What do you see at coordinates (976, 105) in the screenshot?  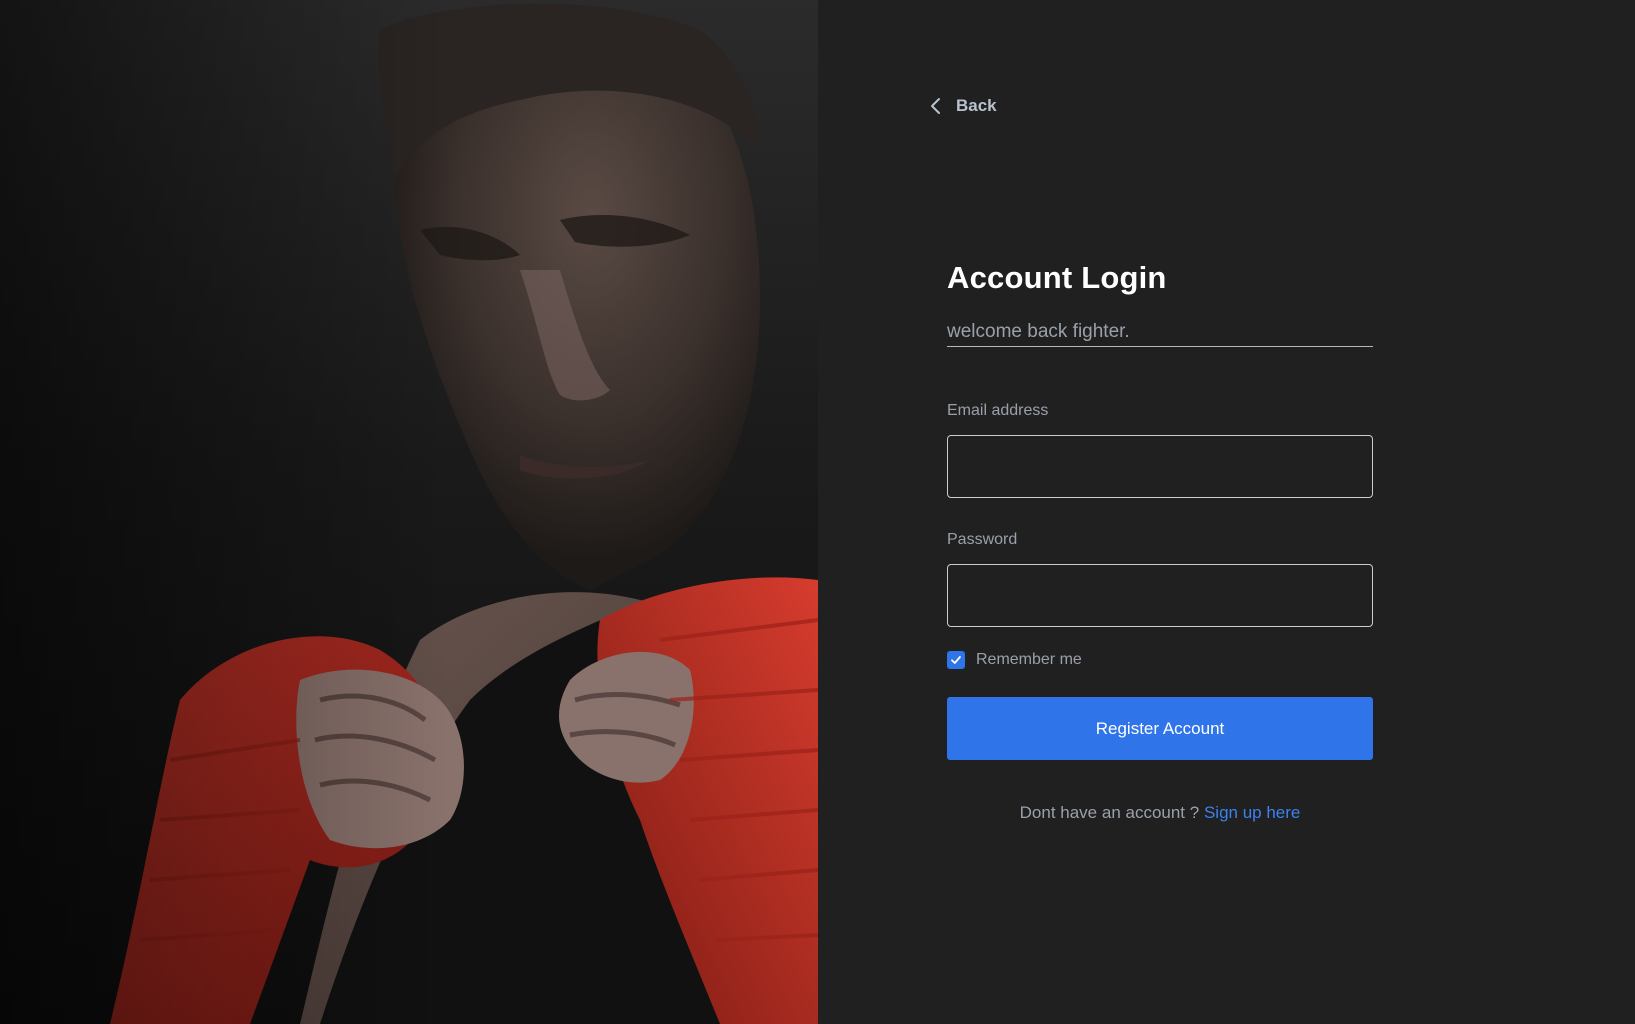 I see `back-label: Back` at bounding box center [976, 105].